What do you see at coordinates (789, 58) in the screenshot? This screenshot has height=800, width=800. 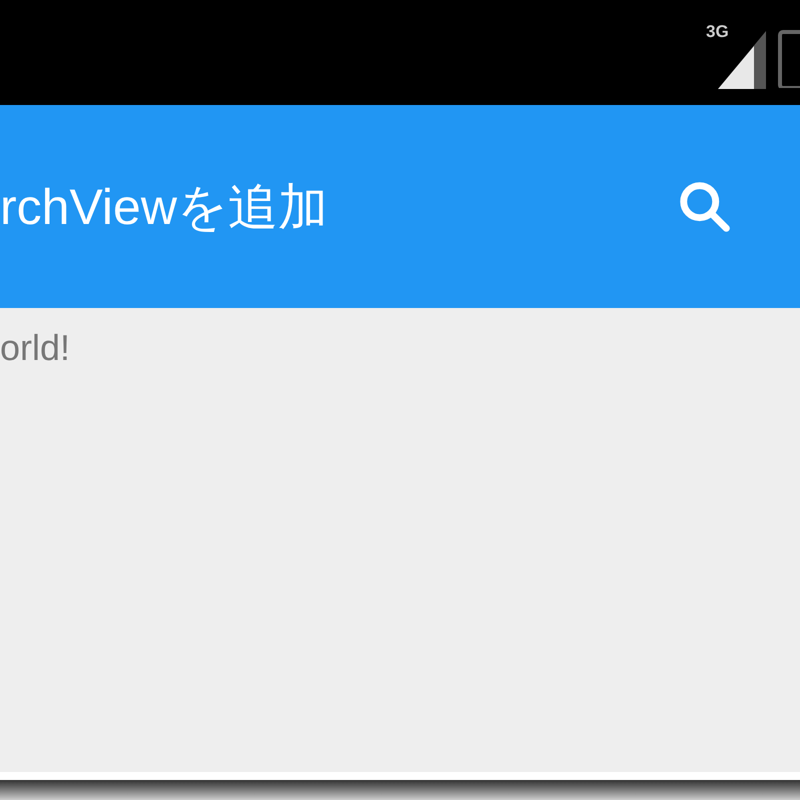 I see `battery-icon` at bounding box center [789, 58].